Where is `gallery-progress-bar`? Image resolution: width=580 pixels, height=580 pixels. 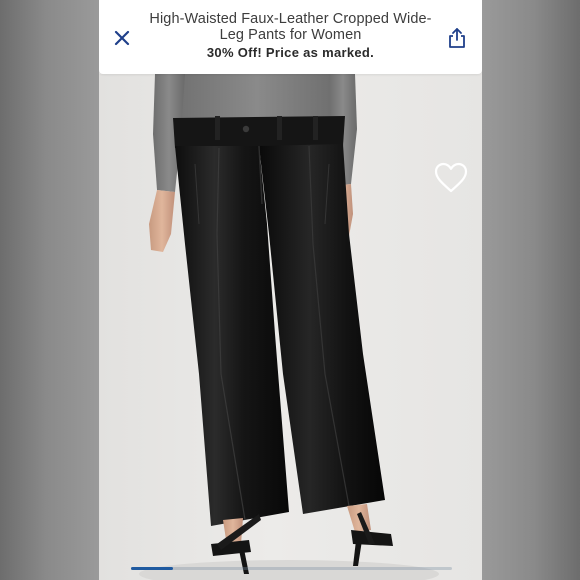
gallery-progress-bar is located at coordinates (291, 568).